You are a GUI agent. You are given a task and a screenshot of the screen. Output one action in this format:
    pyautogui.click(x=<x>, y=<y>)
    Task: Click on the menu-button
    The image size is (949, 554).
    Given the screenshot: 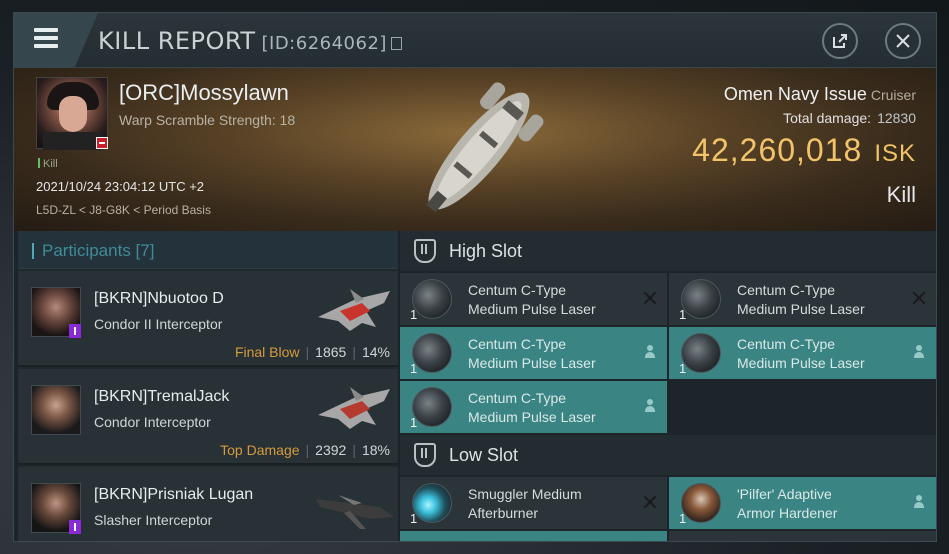 What is the action you would take?
    pyautogui.click(x=56, y=40)
    